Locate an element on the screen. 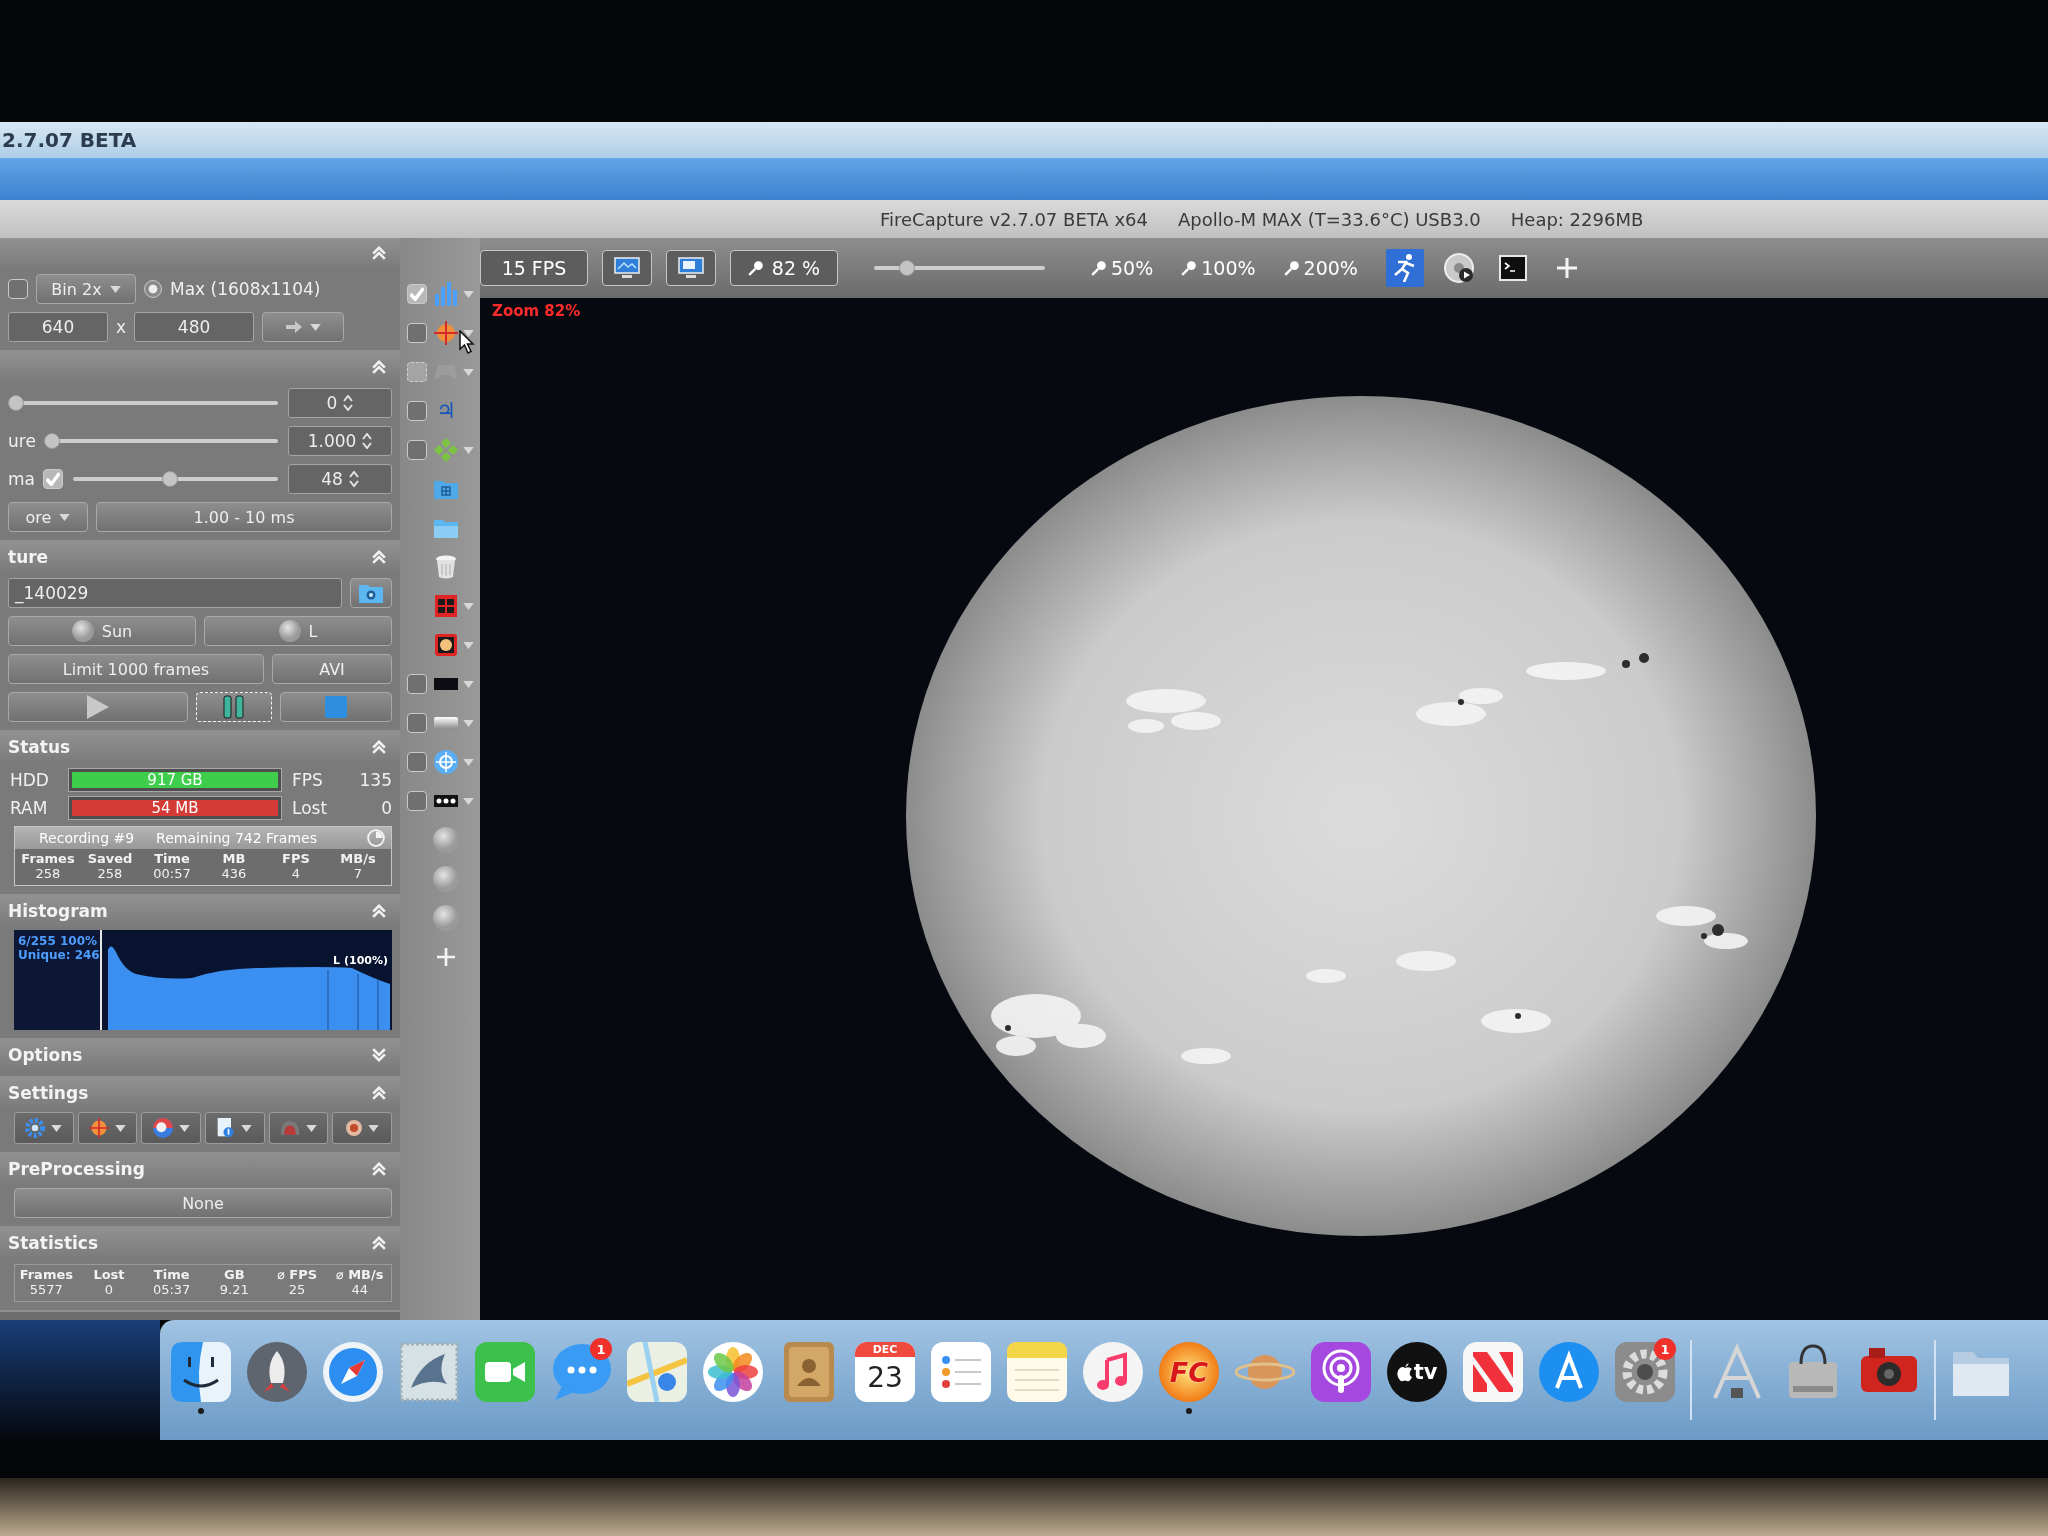 The height and width of the screenshot is (1536, 2048). preprocessing-button: None is located at coordinates (203, 1203).